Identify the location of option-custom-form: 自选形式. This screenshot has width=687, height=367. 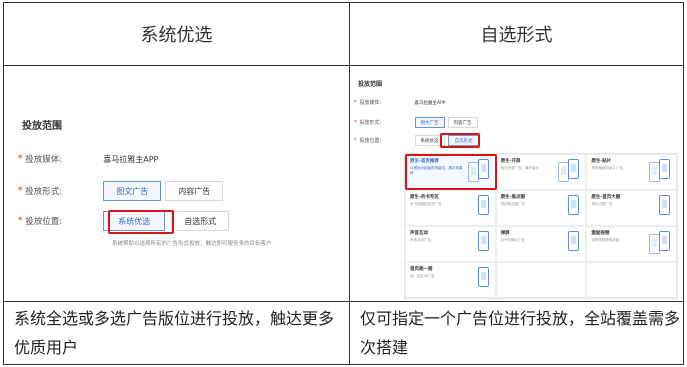
(200, 221).